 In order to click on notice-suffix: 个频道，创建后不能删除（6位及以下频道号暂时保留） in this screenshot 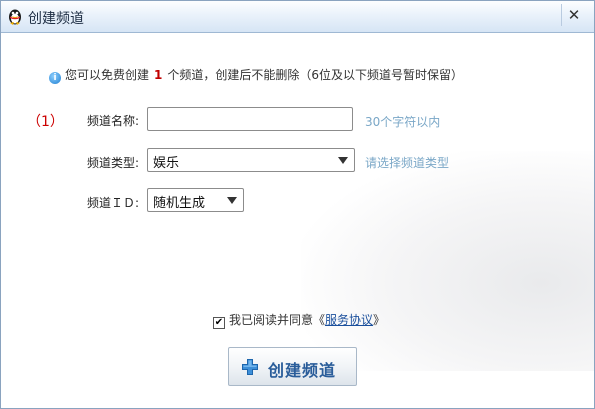, I will do `click(315, 75)`.